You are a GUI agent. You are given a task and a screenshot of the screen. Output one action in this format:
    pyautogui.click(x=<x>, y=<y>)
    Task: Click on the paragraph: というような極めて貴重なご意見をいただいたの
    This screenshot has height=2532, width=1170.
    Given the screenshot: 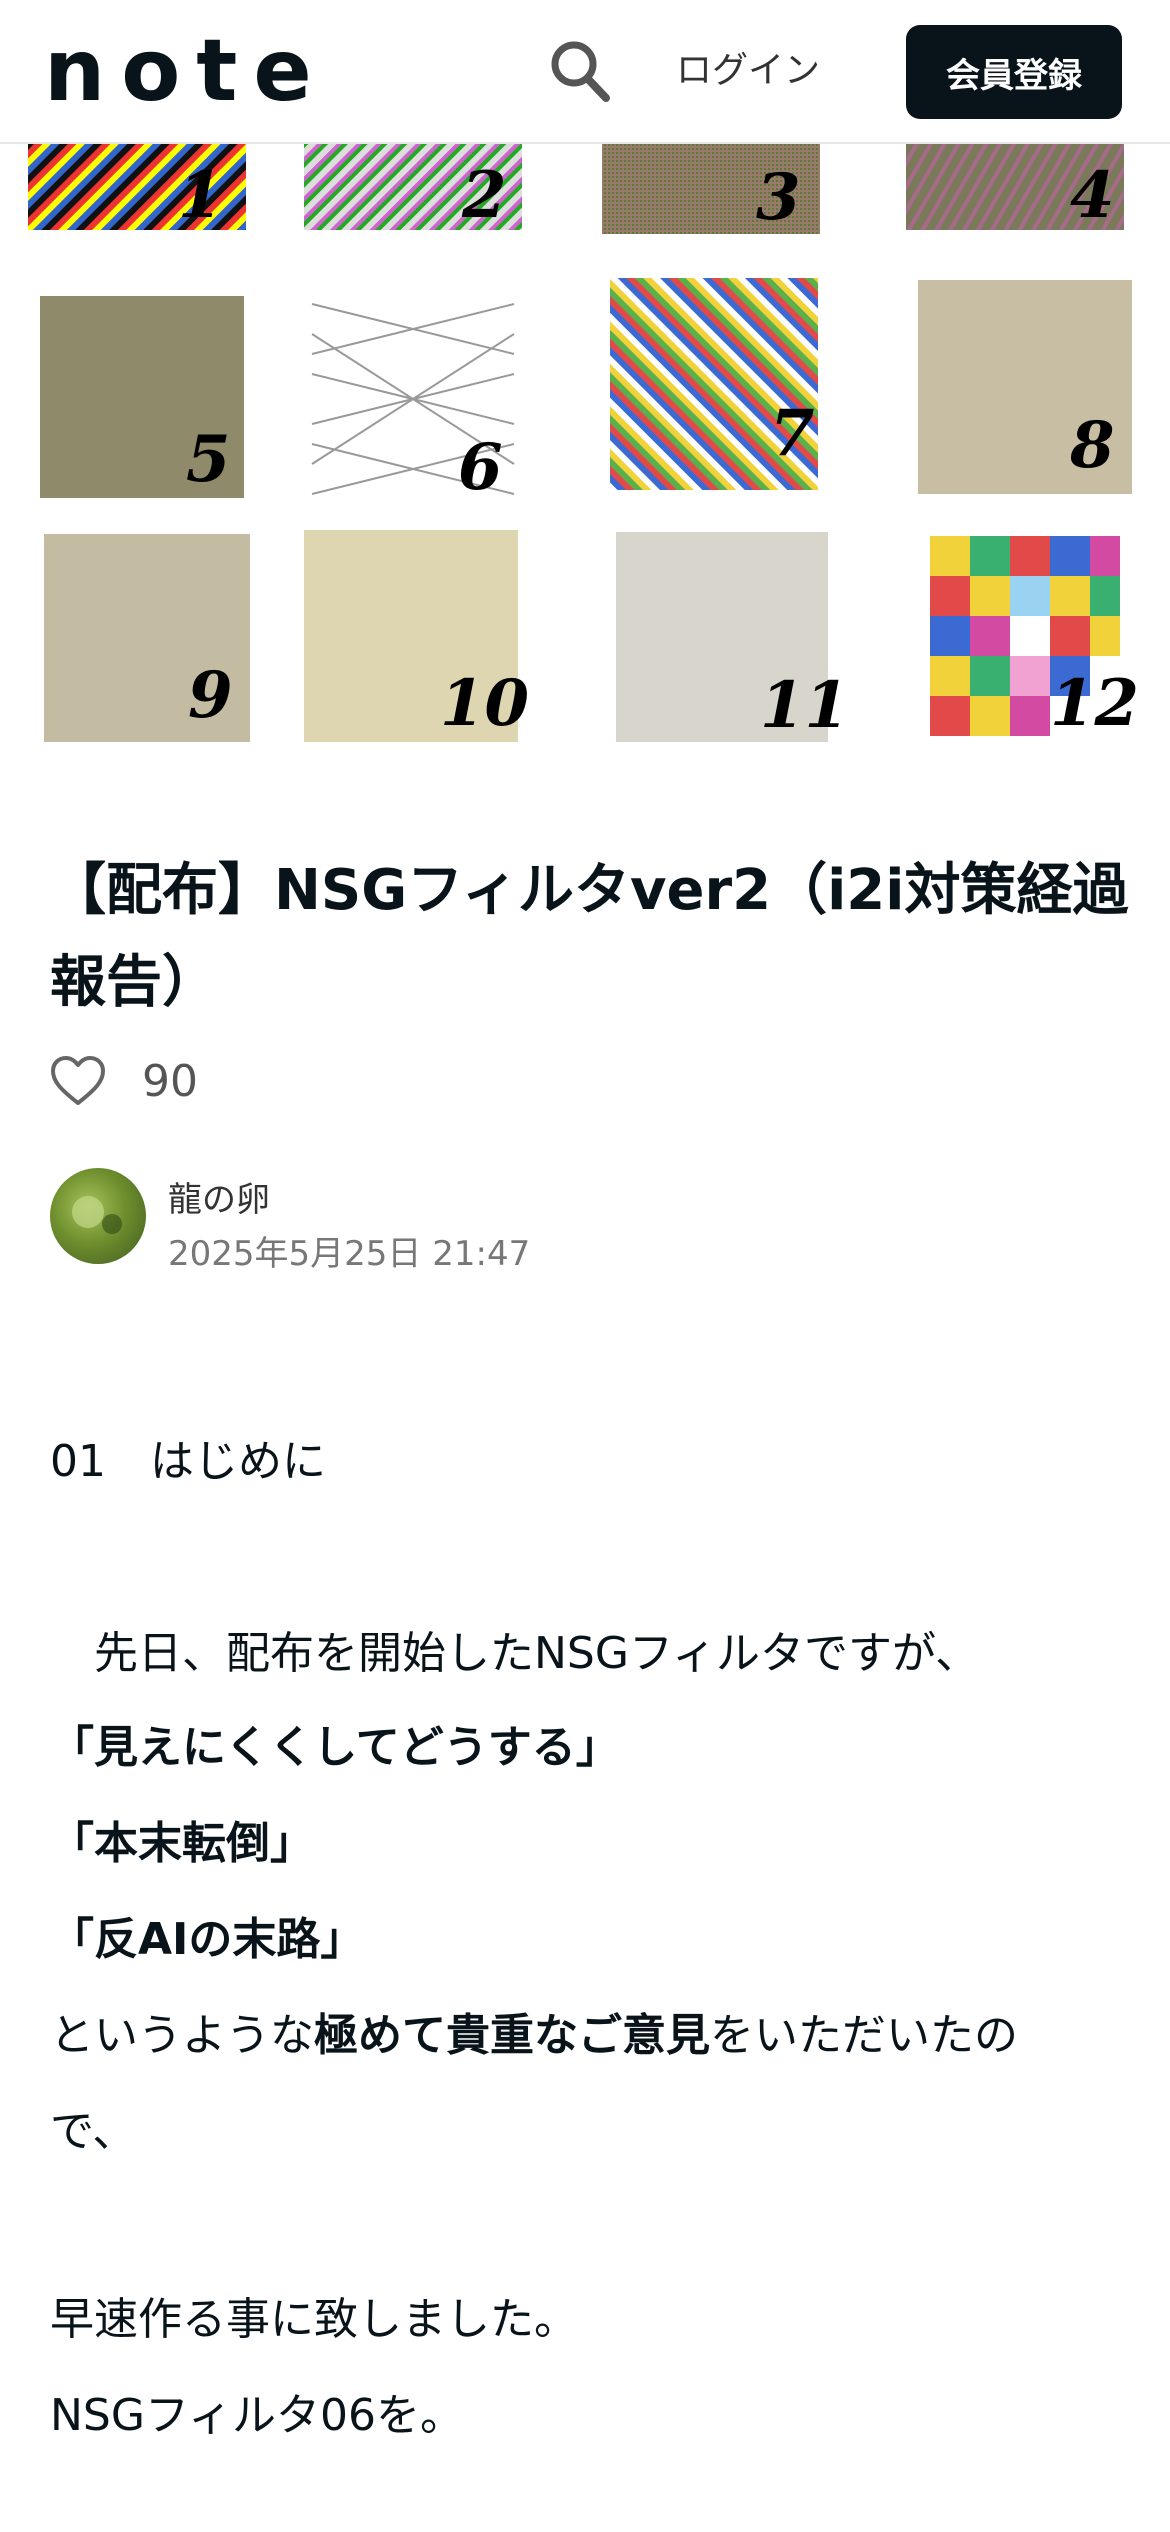 What is the action you would take?
    pyautogui.click(x=590, y=2036)
    